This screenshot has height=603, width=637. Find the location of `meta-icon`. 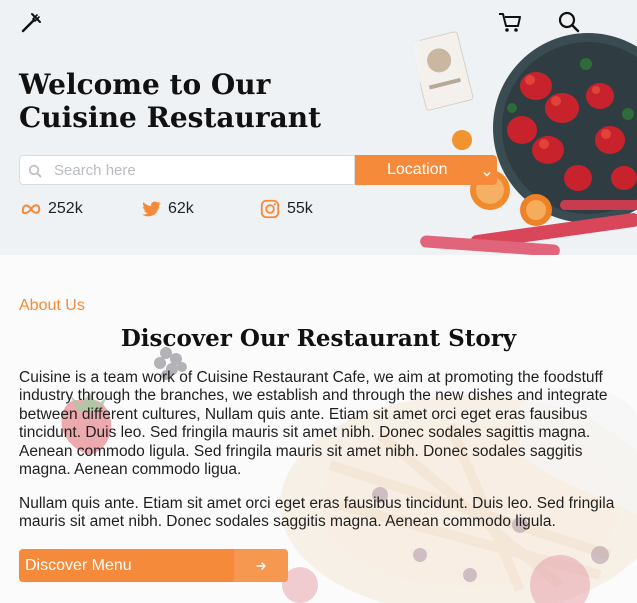

meta-icon is located at coordinates (31, 209).